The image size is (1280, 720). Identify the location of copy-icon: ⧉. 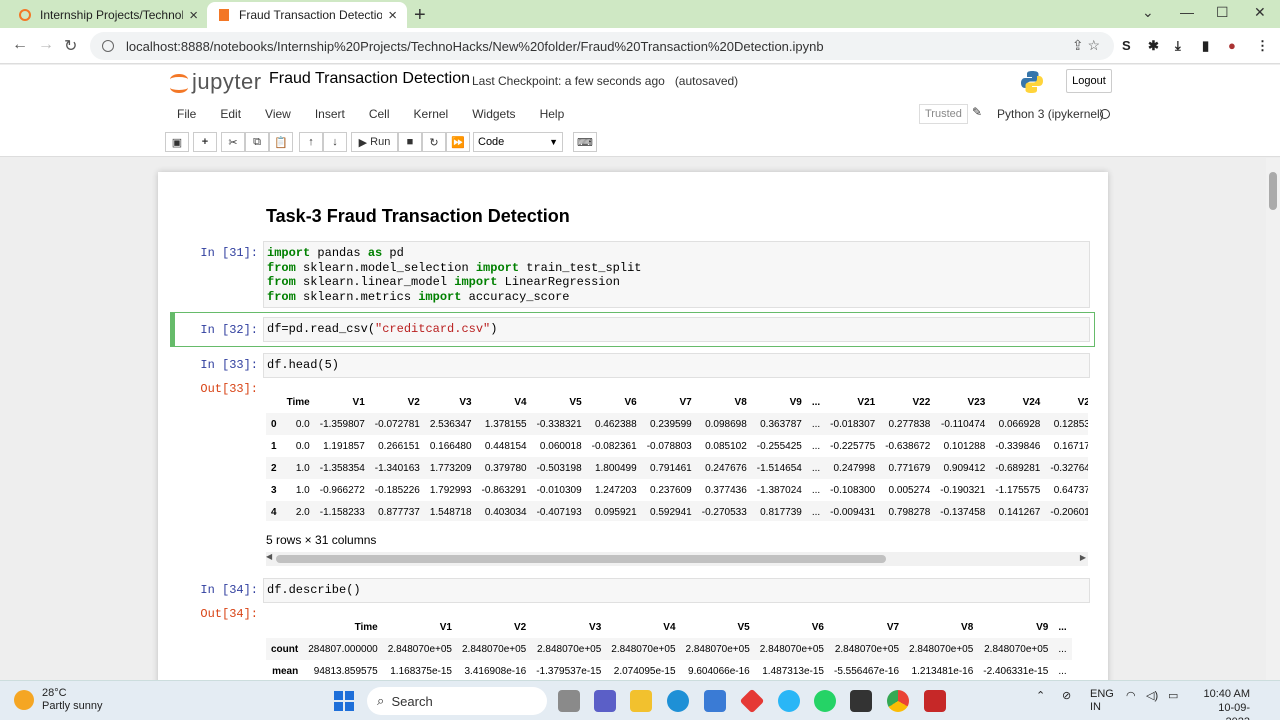
(257, 142).